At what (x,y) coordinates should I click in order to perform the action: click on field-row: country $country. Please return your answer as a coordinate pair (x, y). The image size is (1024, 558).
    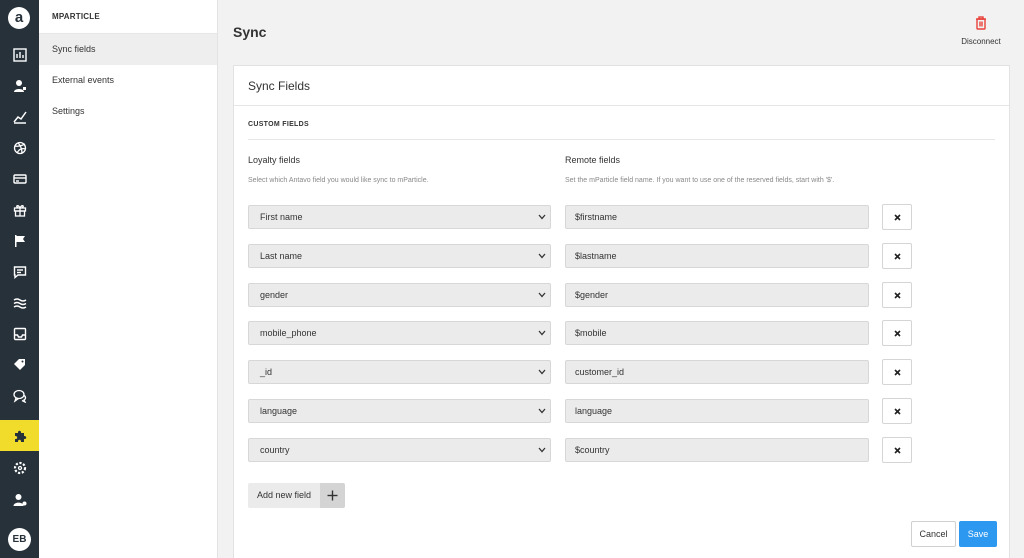
    Looking at the image, I should click on (622, 450).